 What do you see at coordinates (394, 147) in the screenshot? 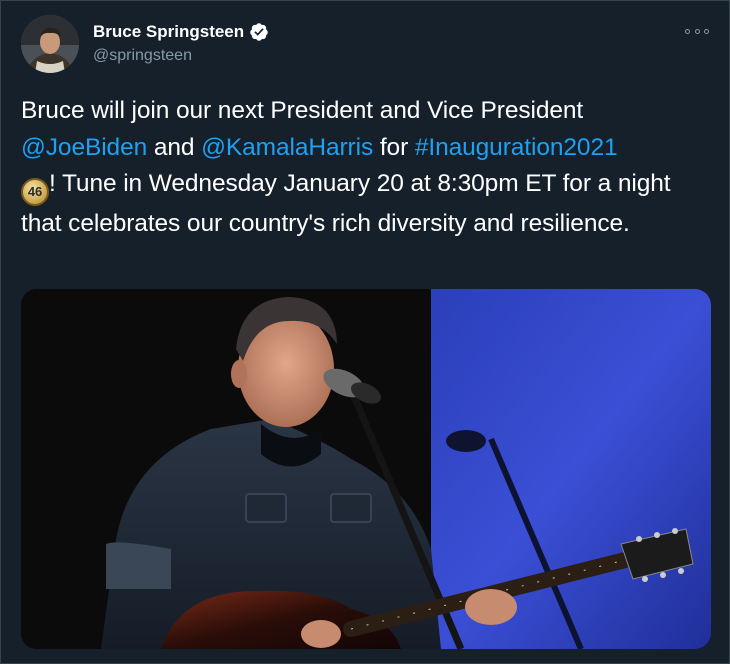
I see `tweet-text-for: for` at bounding box center [394, 147].